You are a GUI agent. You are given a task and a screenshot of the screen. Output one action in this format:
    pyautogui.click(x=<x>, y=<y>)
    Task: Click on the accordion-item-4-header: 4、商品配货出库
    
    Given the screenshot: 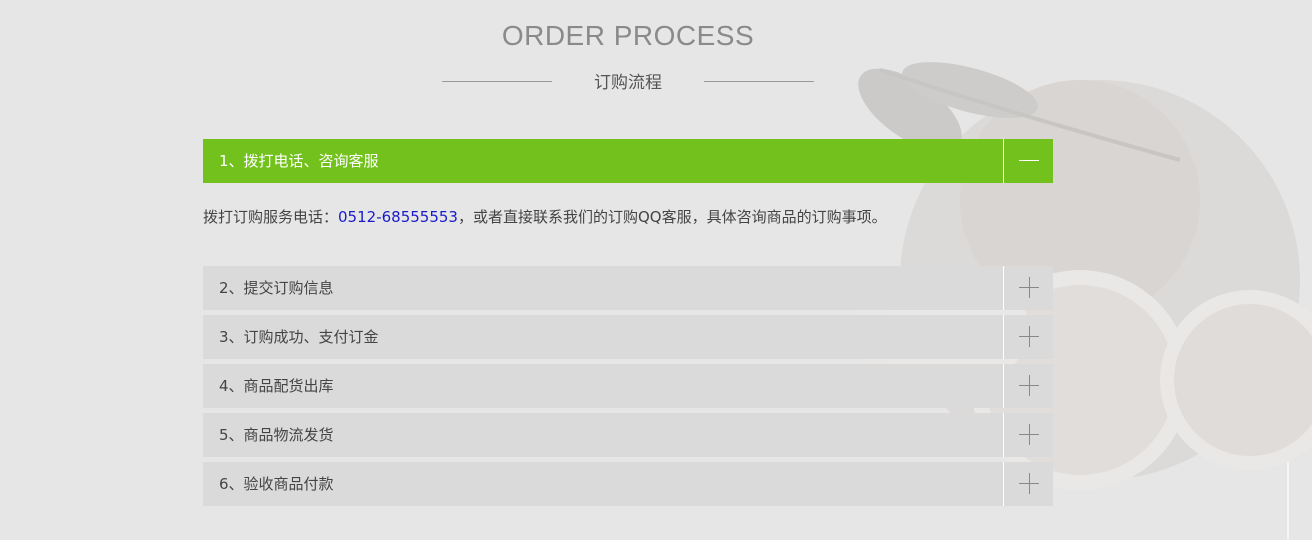 What is the action you would take?
    pyautogui.click(x=628, y=386)
    